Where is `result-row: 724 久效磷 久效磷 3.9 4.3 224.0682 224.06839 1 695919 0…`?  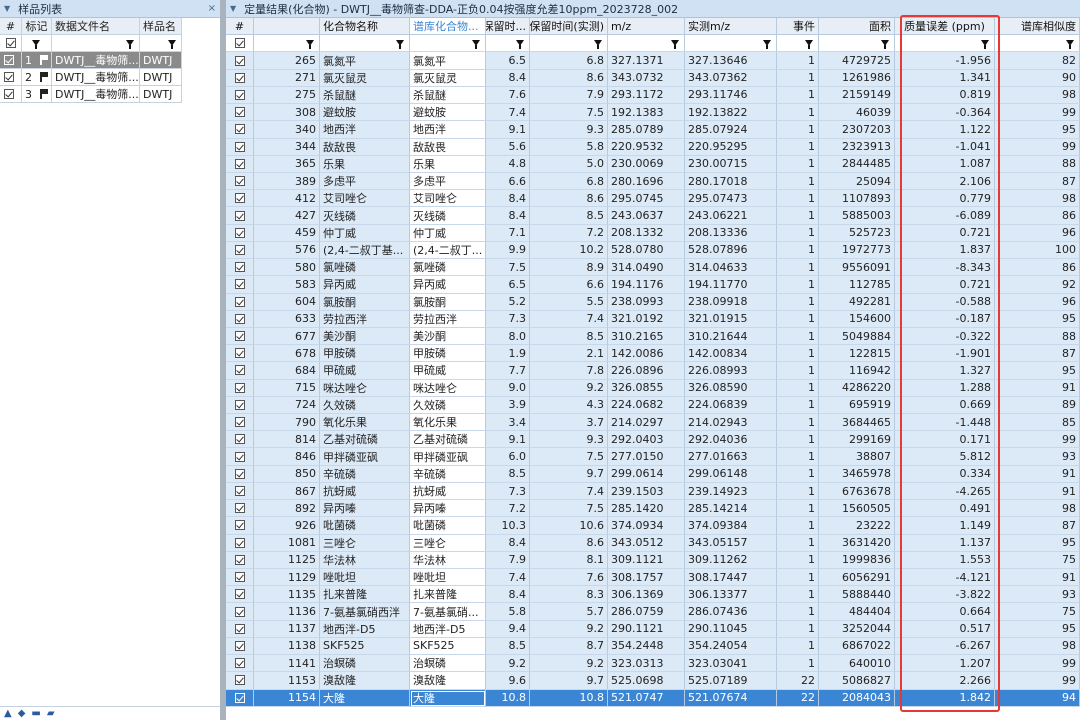 result-row: 724 久效磷 久效磷 3.9 4.3 224.0682 224.06839 1 695919 0… is located at coordinates (653, 405).